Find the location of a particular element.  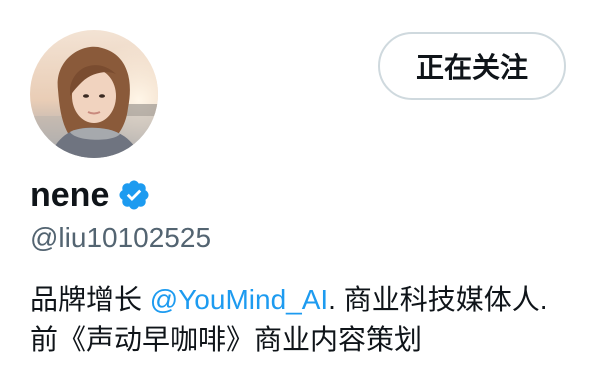

name-row: nene is located at coordinates (90, 195).